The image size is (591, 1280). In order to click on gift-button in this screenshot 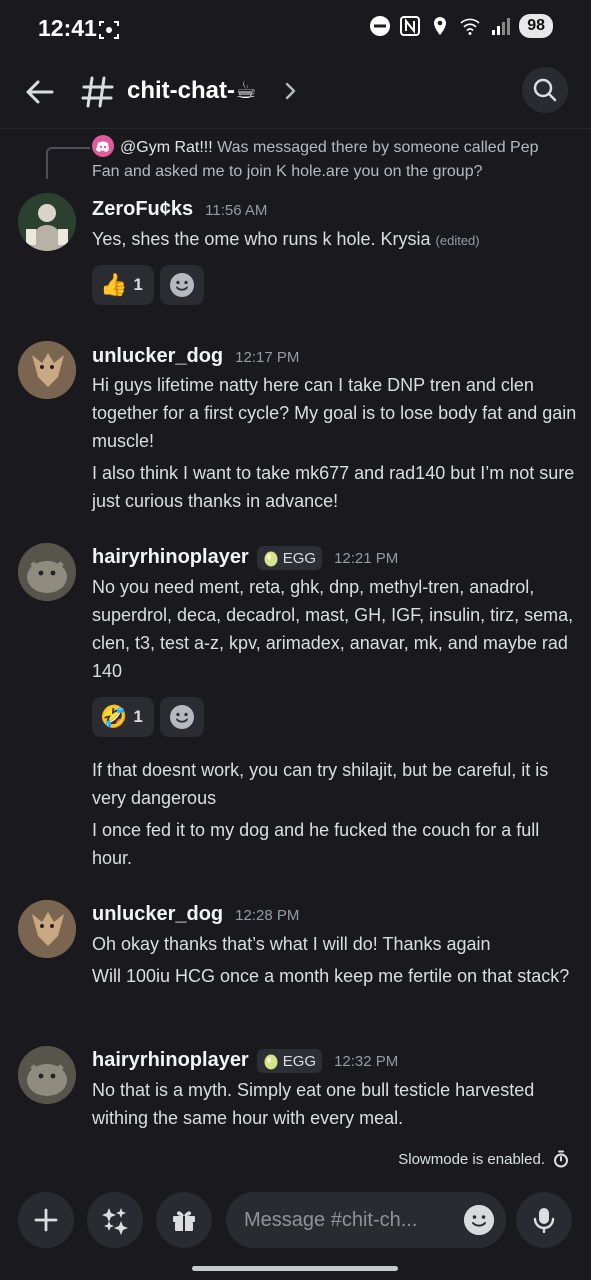, I will do `click(184, 1220)`.